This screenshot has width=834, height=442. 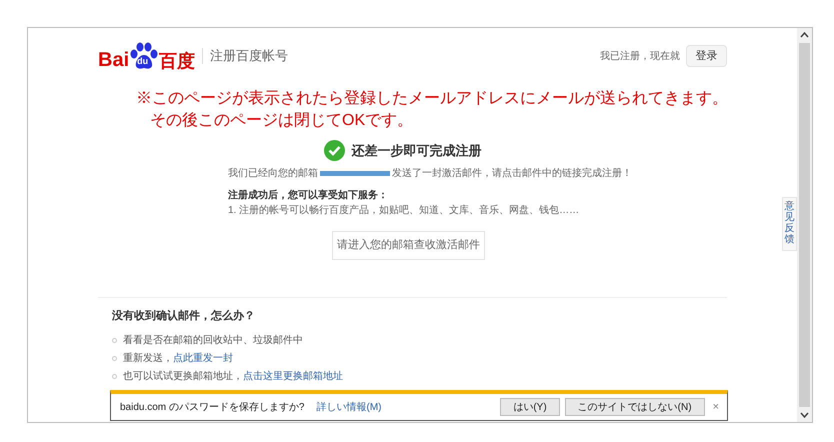 What do you see at coordinates (432, 98) in the screenshot?
I see `annotation-text: ※このページが表示されたら登録したメールアドレスにメールが送られてきます。` at bounding box center [432, 98].